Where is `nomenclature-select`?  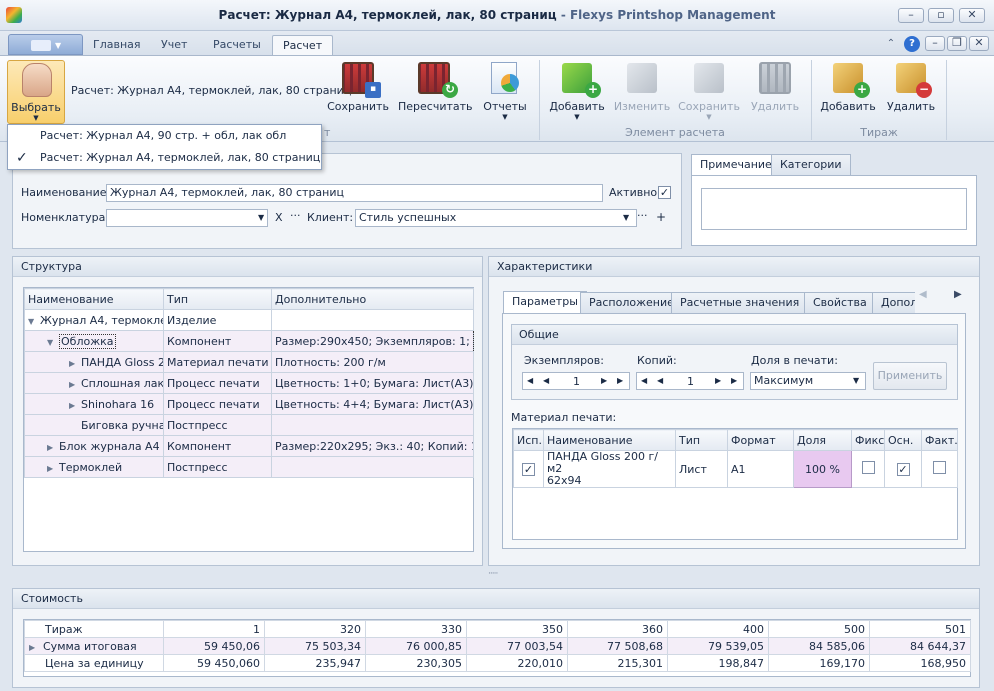
nomenclature-select is located at coordinates (187, 218).